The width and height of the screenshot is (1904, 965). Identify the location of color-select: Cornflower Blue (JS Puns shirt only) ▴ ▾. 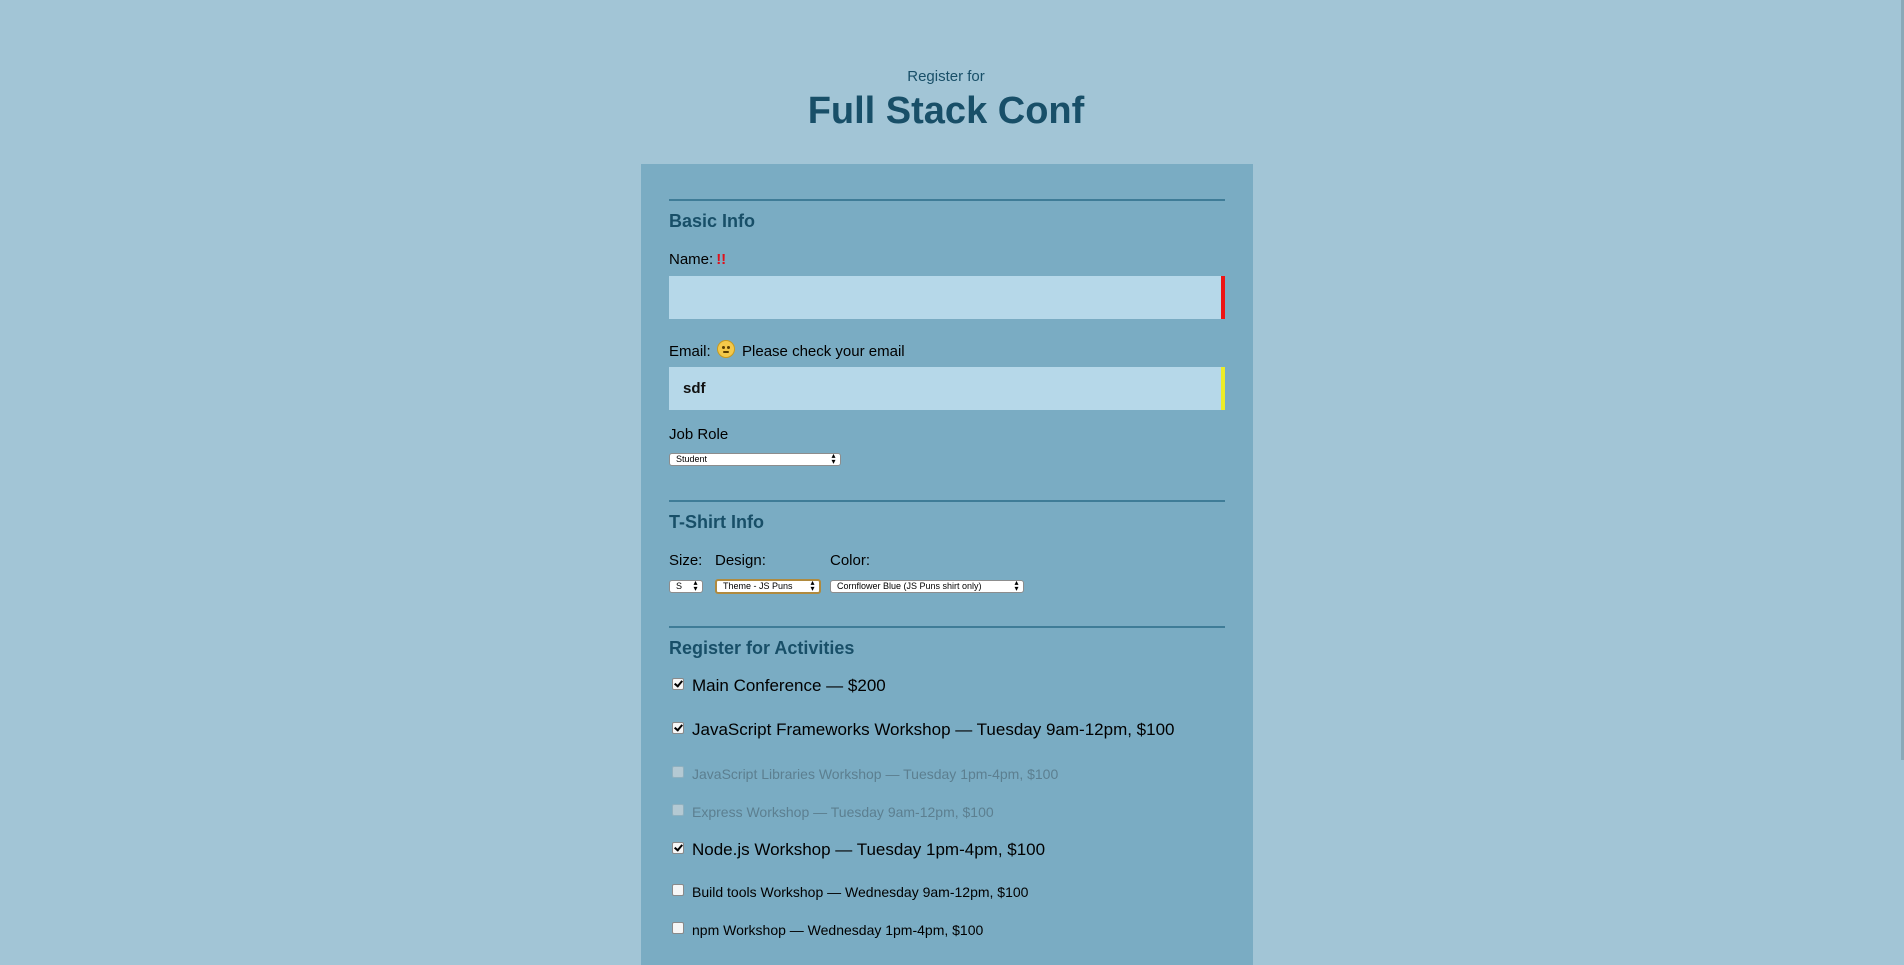
(927, 586).